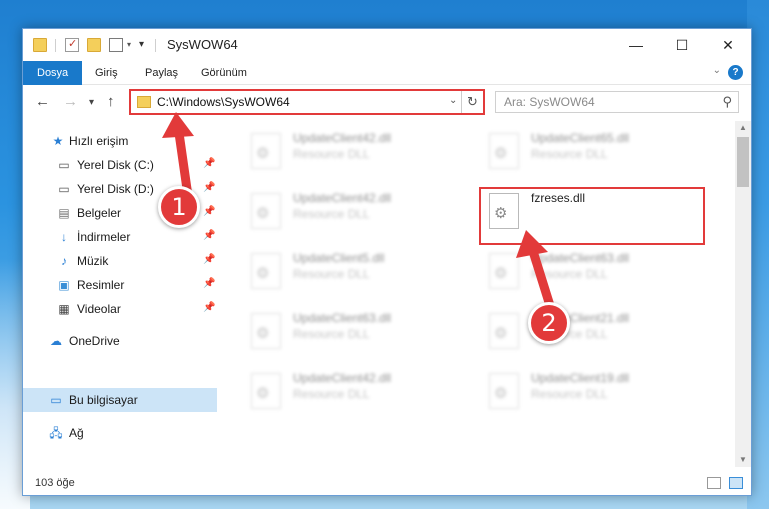 The width and height of the screenshot is (769, 509). Describe the element at coordinates (580, 378) in the screenshot. I see `file-name: UpdateClient19.dll` at that location.